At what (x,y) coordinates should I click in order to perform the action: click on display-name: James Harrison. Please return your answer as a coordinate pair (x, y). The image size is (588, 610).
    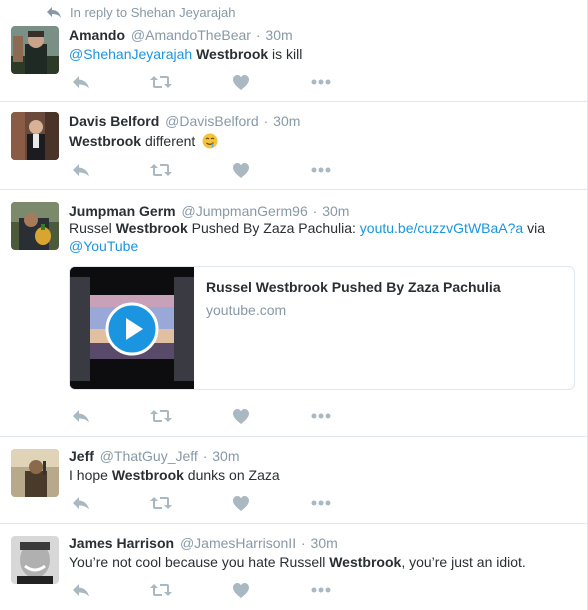
    Looking at the image, I should click on (121, 543).